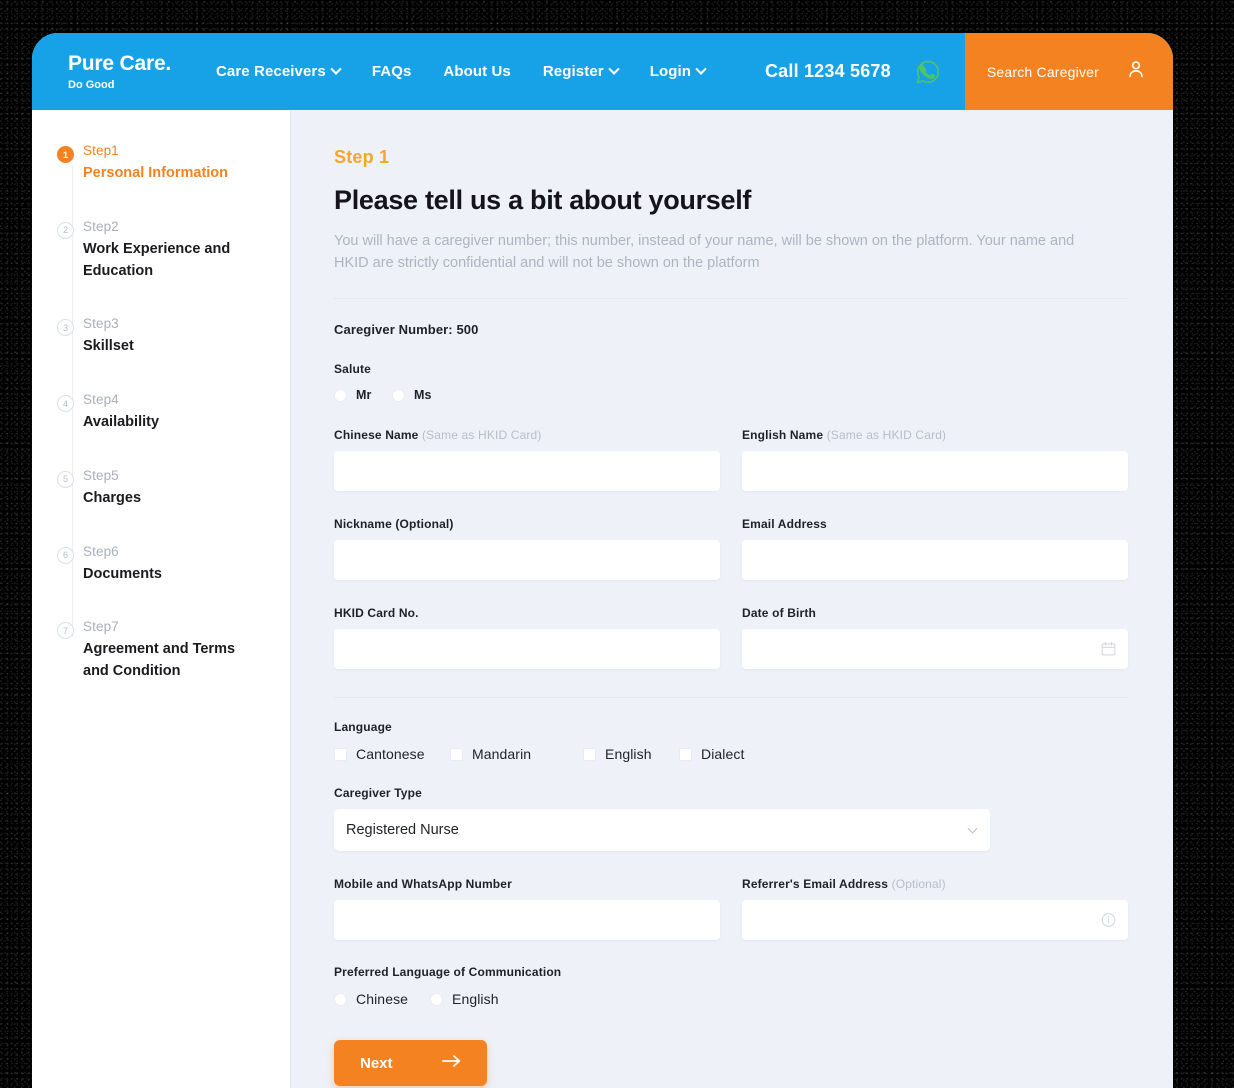 Image resolution: width=1234 pixels, height=1088 pixels. I want to click on sidebar-step-4: 4 Step4 Availability, so click(173, 413).